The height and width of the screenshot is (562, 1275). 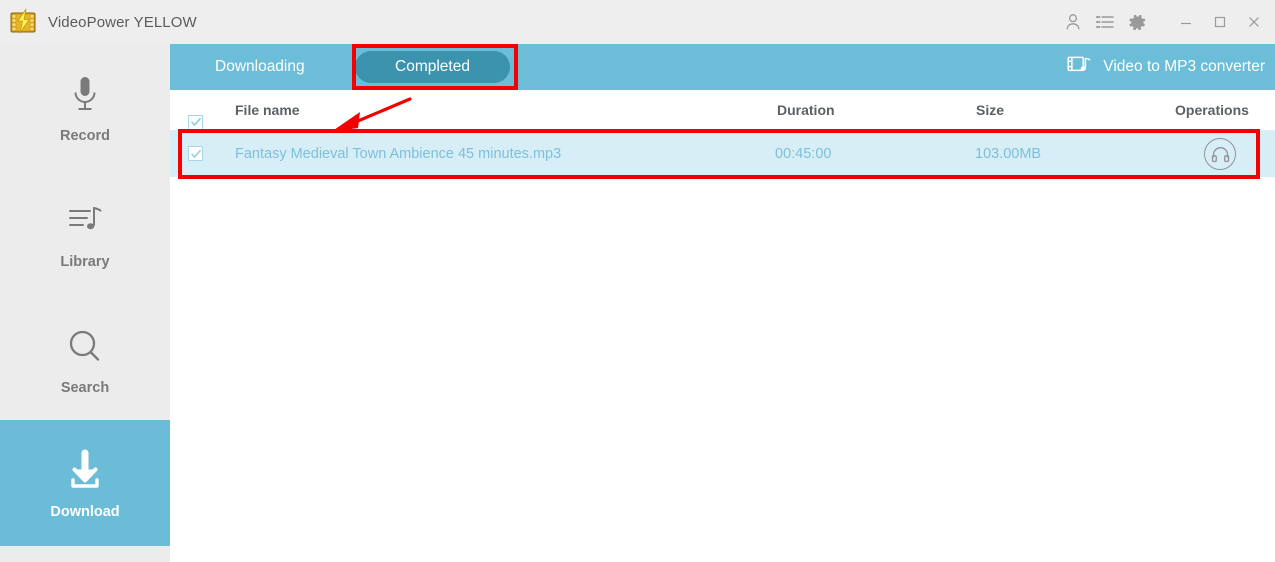 What do you see at coordinates (1186, 22) in the screenshot?
I see `minimize-button` at bounding box center [1186, 22].